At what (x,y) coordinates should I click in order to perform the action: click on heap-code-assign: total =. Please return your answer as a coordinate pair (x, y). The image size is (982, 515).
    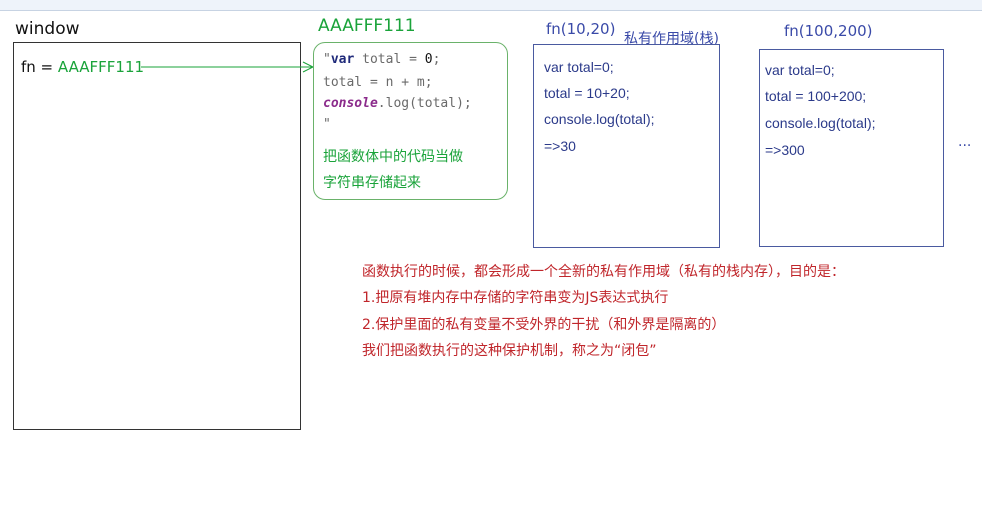
    Looking at the image, I should click on (389, 59).